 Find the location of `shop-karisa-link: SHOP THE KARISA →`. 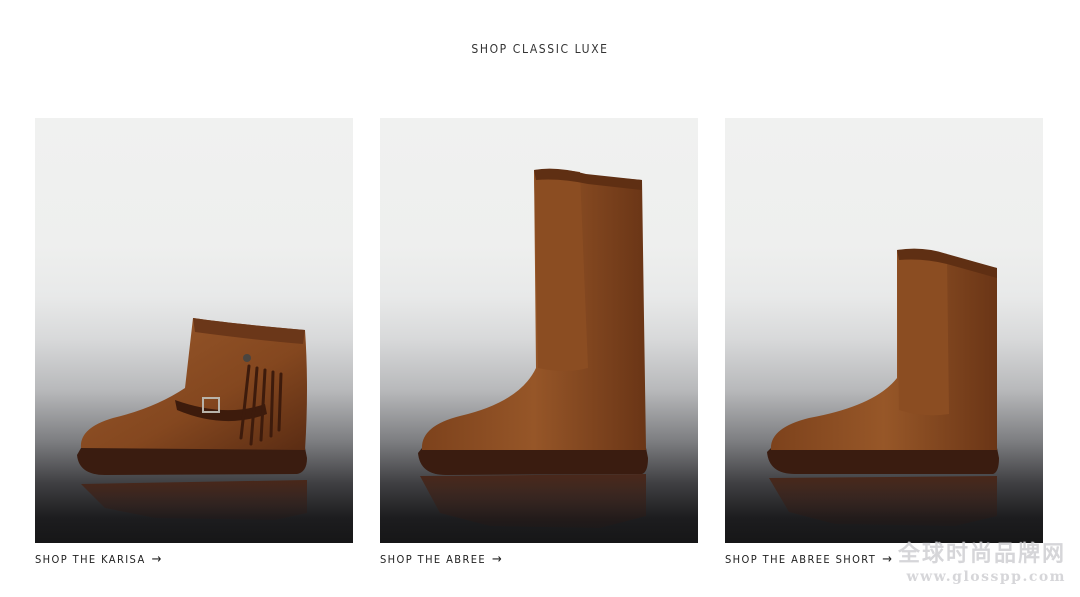

shop-karisa-link: SHOP THE KARISA → is located at coordinates (98, 559).